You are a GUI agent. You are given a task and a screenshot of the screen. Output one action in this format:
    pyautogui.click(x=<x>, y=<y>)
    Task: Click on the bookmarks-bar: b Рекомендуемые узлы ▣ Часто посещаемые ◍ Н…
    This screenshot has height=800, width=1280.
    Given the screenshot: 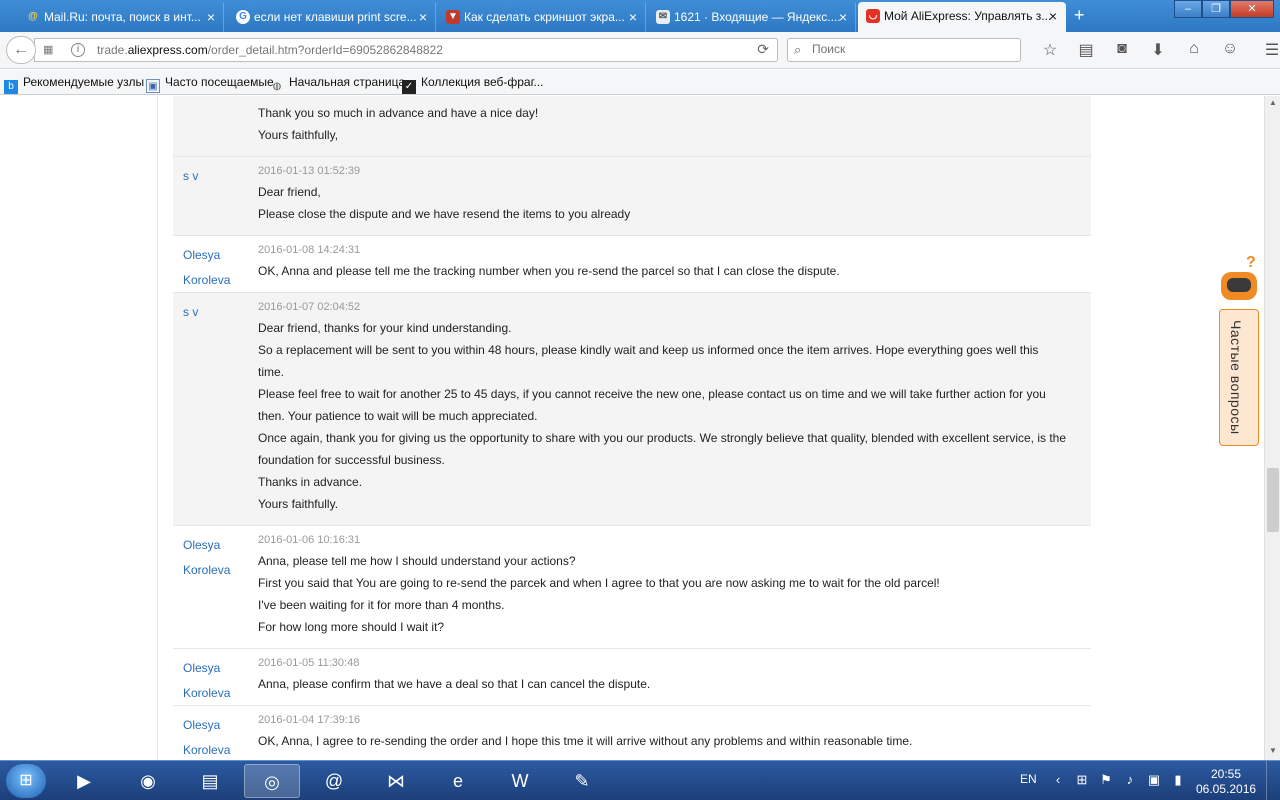 What is the action you would take?
    pyautogui.click(x=640, y=82)
    